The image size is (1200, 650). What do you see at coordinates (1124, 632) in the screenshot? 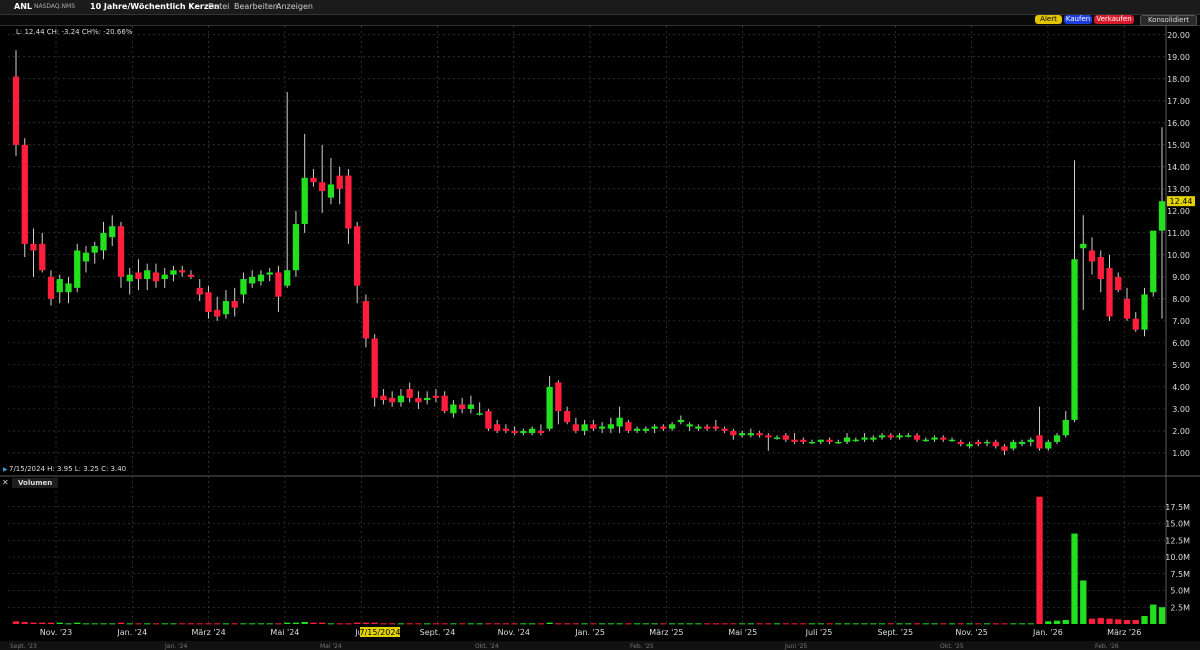
I see `x-tick-label: März '26` at bounding box center [1124, 632].